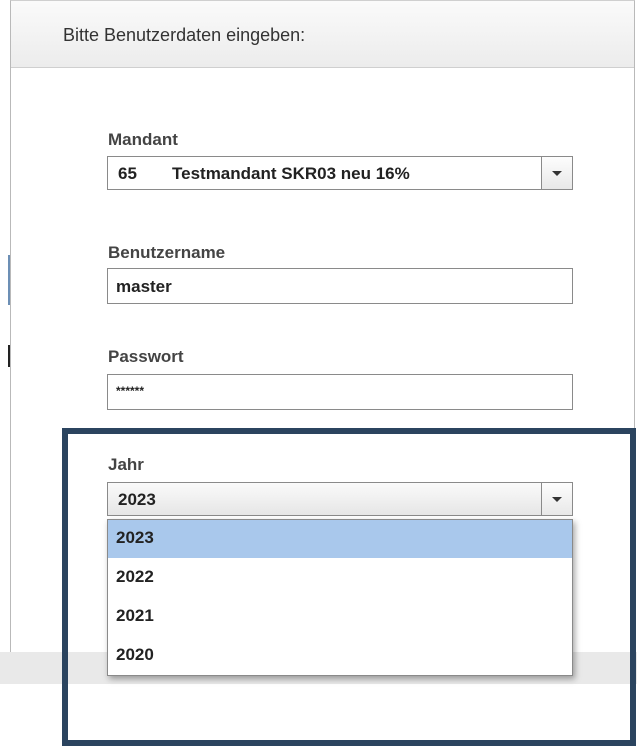 This screenshot has height=746, width=637. Describe the element at coordinates (340, 392) in the screenshot. I see `passwort-input: ******` at that location.